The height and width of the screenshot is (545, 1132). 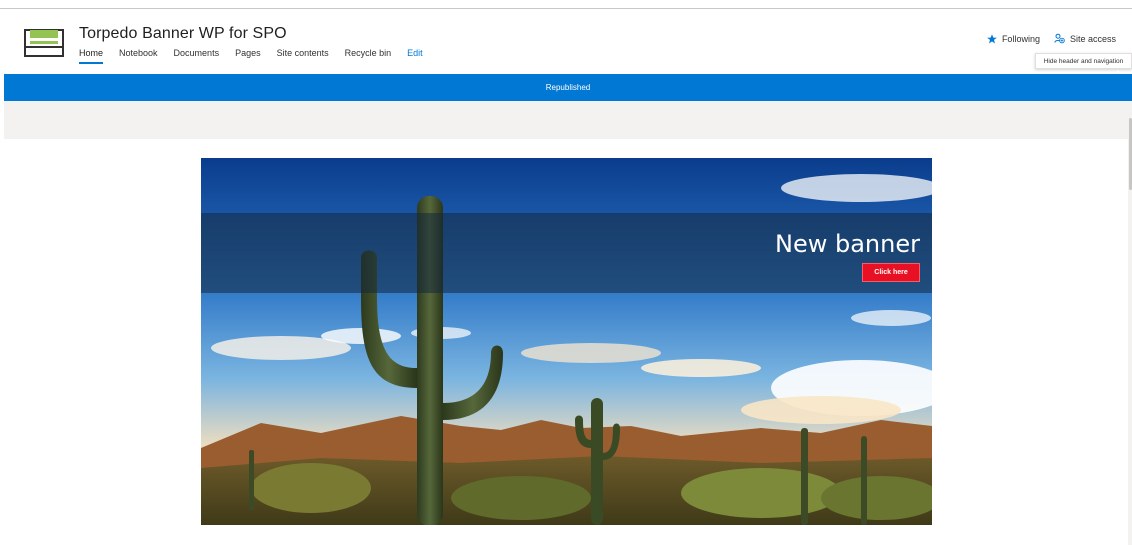 I want to click on nav-edit-link: Edit, so click(x=415, y=55).